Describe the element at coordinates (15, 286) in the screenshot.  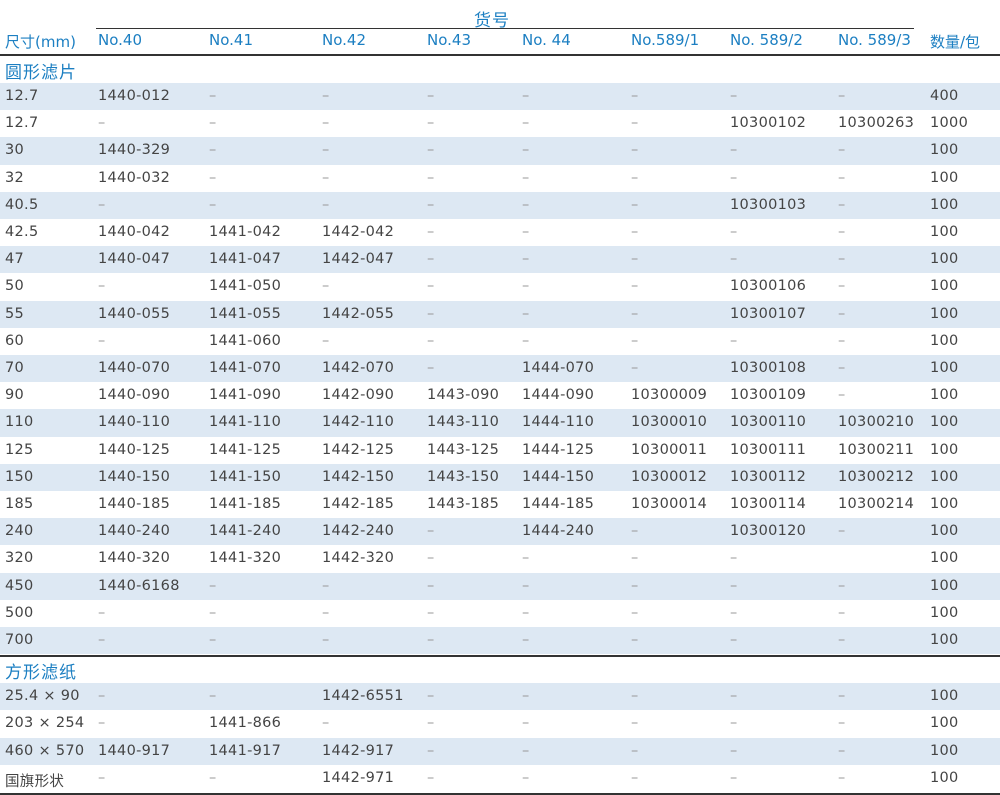
I see `size-cell: 50` at that location.